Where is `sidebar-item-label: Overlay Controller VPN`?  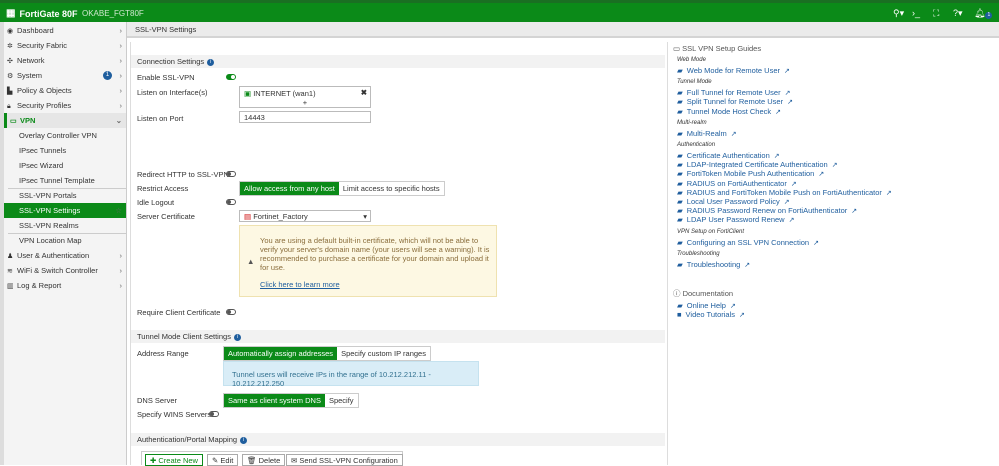 sidebar-item-label: Overlay Controller VPN is located at coordinates (58, 135).